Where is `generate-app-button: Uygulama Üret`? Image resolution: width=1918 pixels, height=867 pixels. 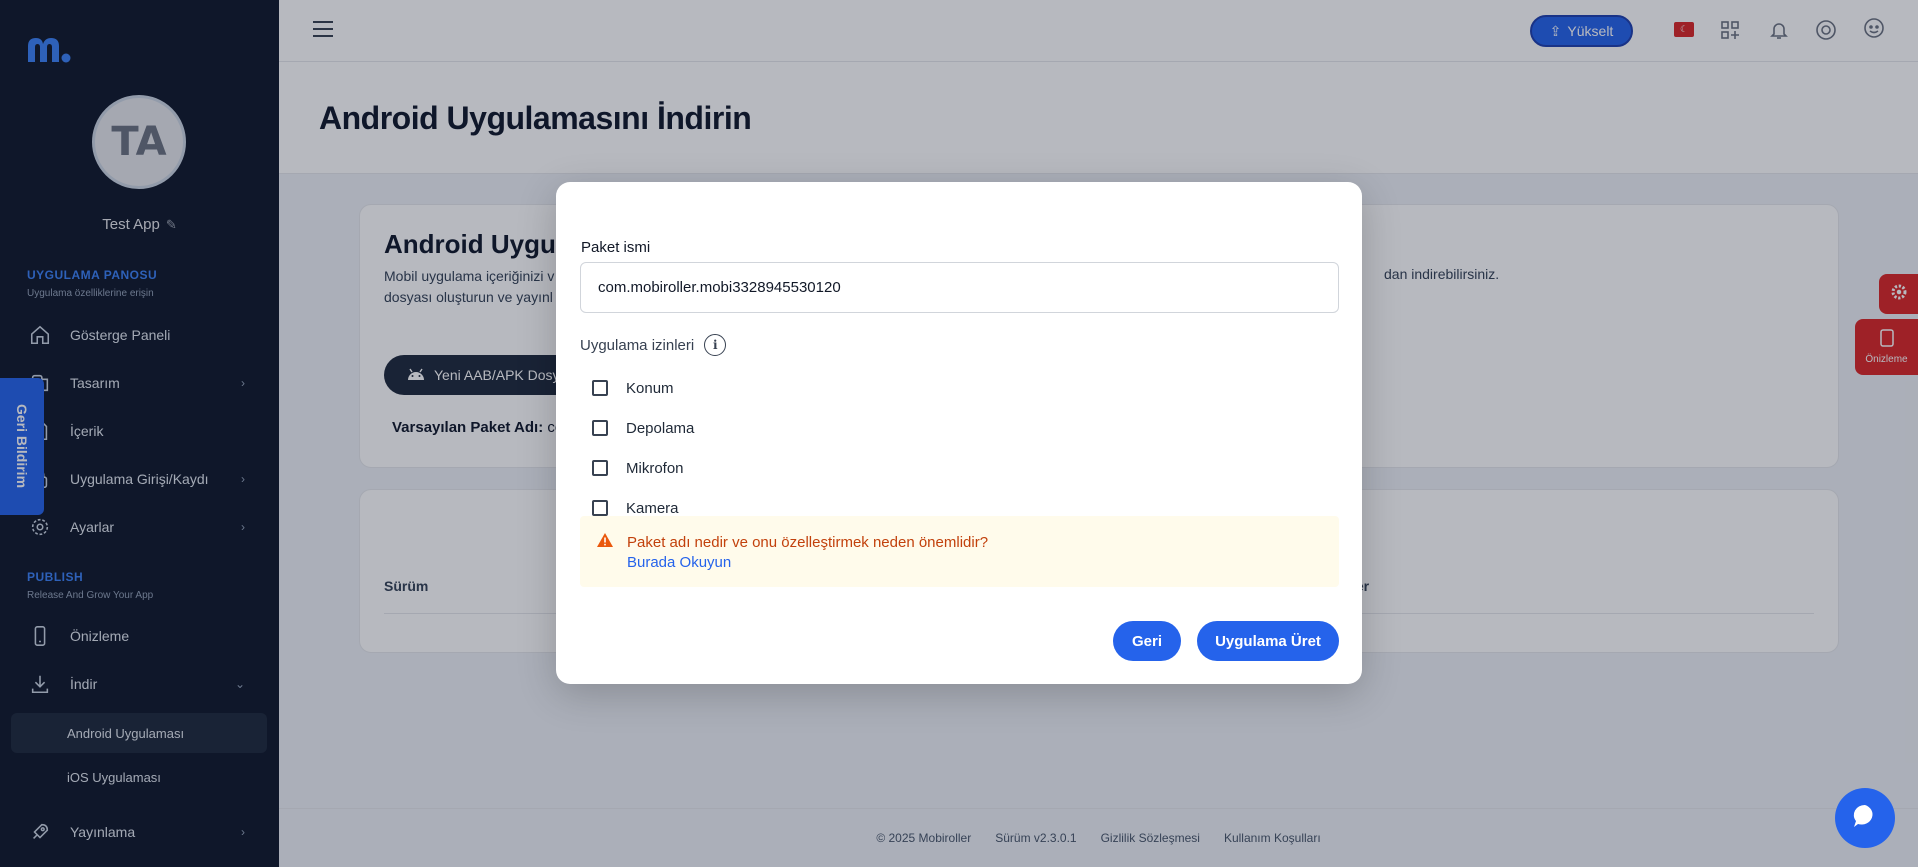
generate-app-button: Uygulama Üret is located at coordinates (1268, 641).